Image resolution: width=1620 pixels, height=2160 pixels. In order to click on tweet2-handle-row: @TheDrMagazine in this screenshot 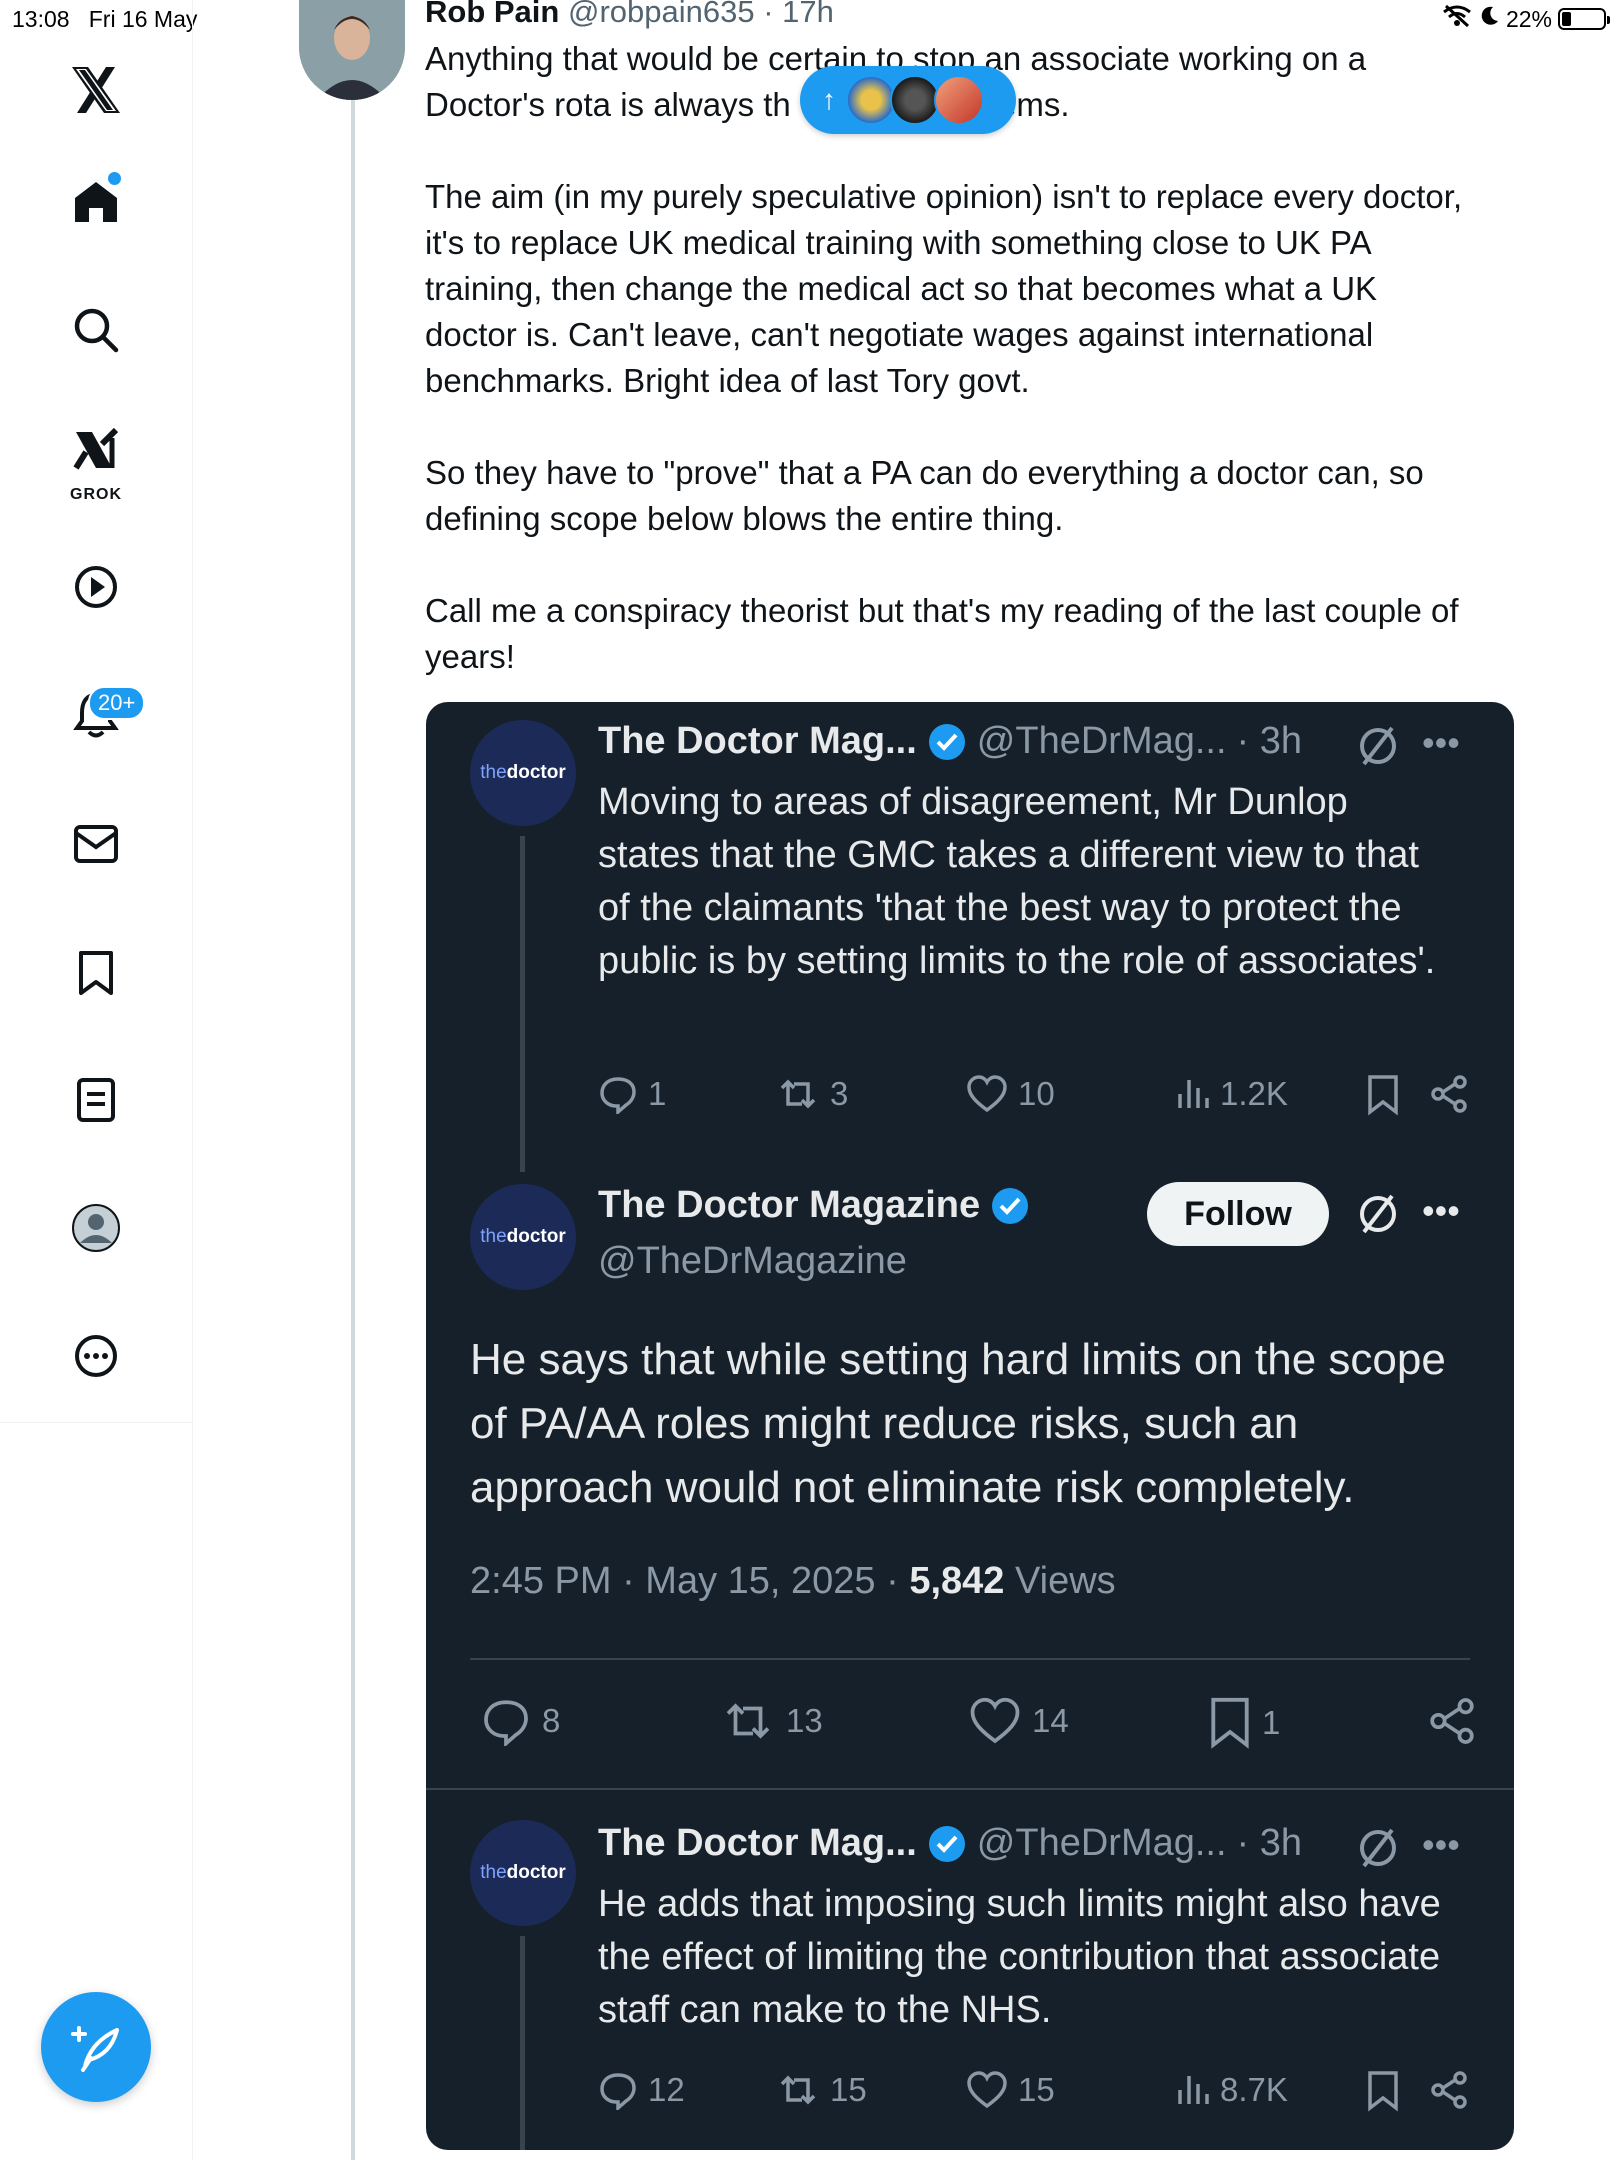, I will do `click(752, 1261)`.